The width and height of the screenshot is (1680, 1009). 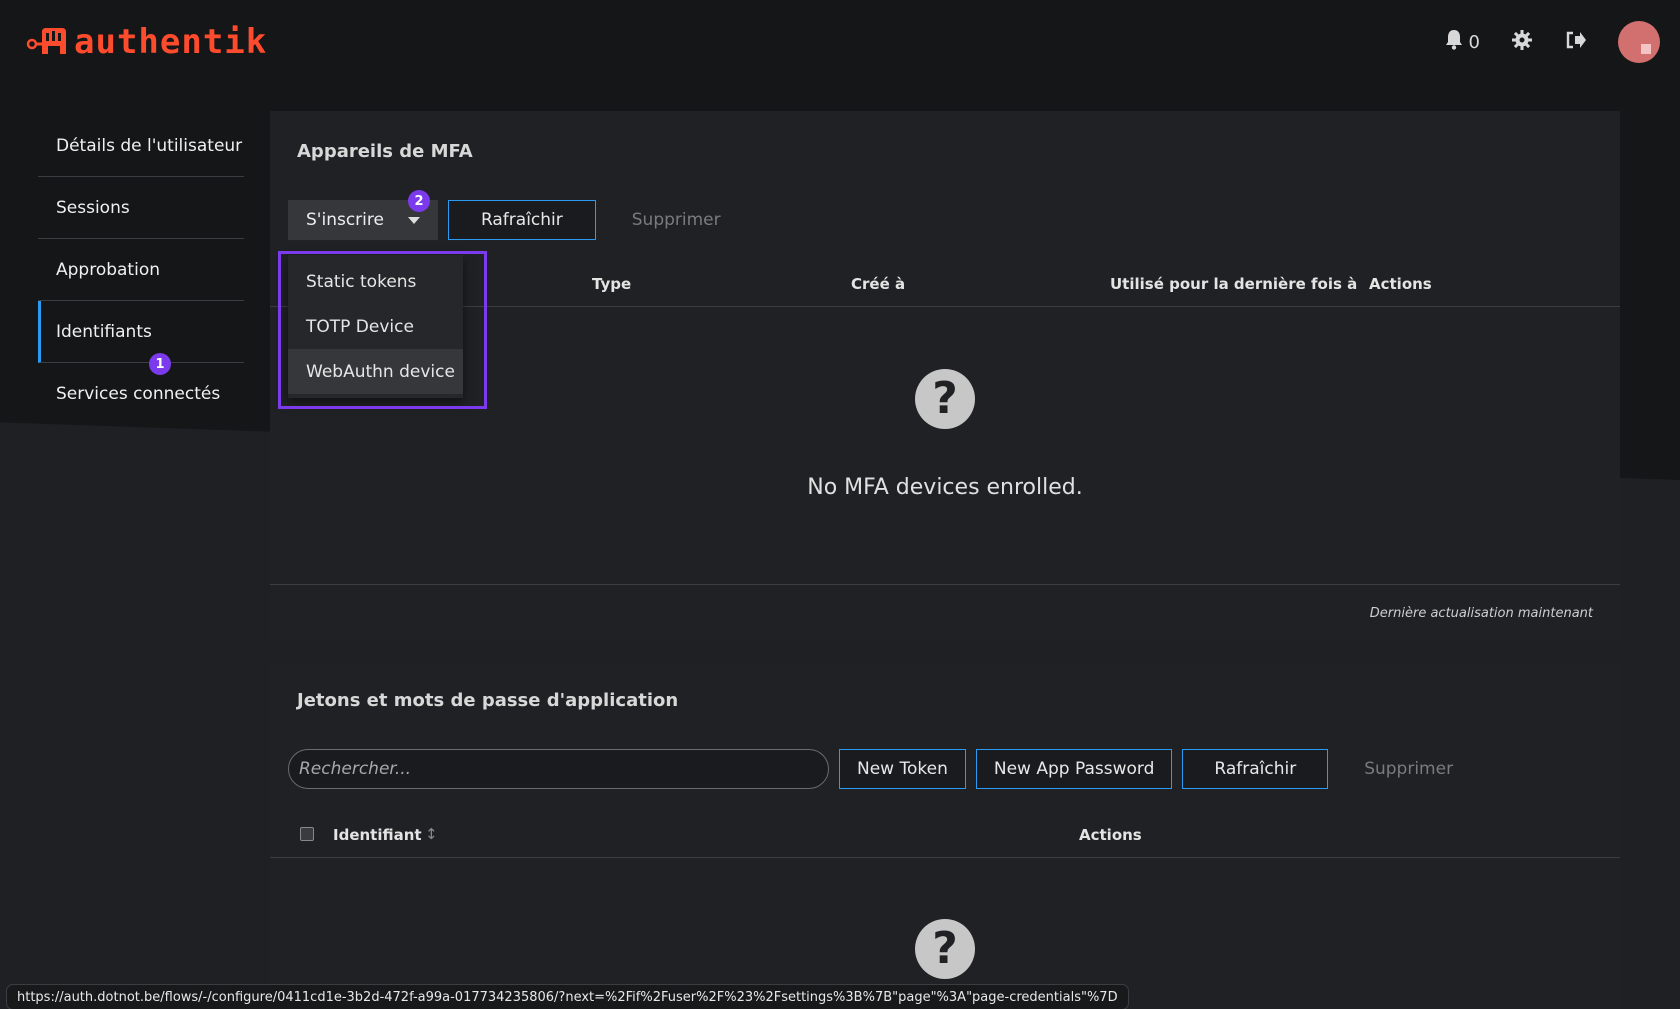 I want to click on logout-icon, so click(x=1576, y=42).